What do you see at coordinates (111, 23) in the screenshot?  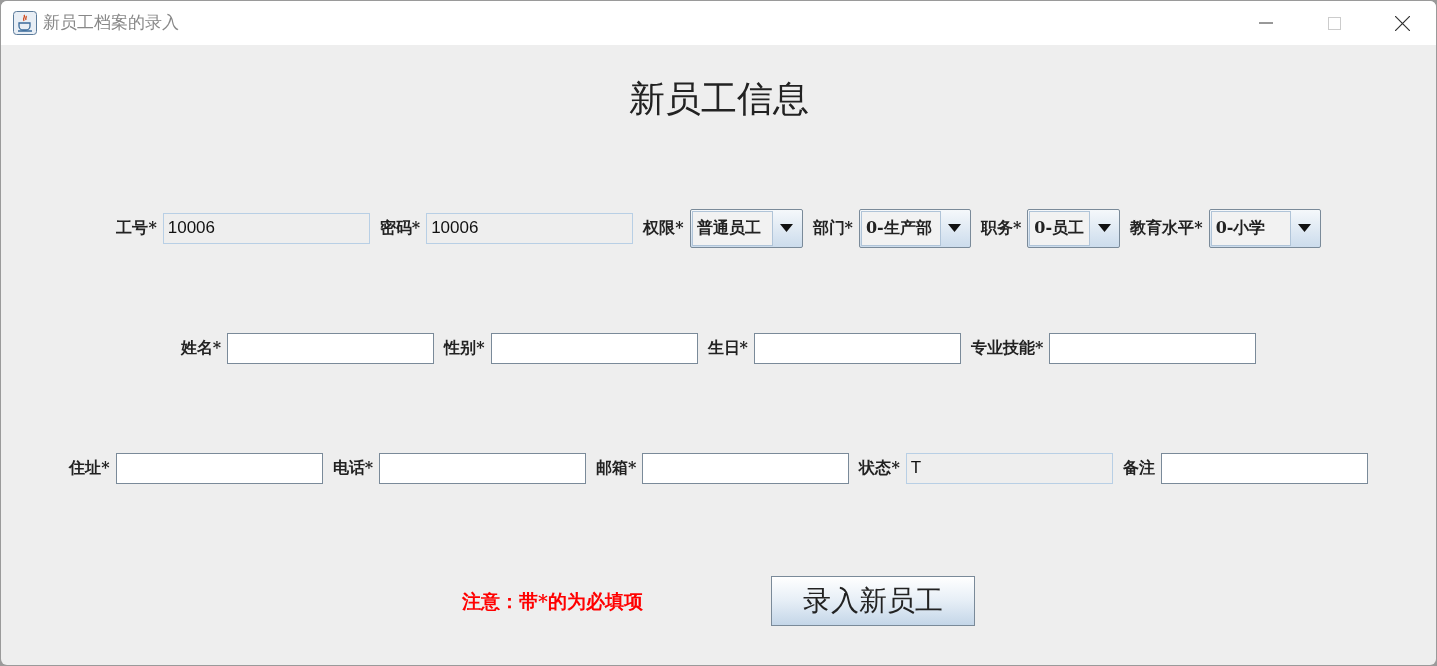 I see `window-title: 新员工档案的录入` at bounding box center [111, 23].